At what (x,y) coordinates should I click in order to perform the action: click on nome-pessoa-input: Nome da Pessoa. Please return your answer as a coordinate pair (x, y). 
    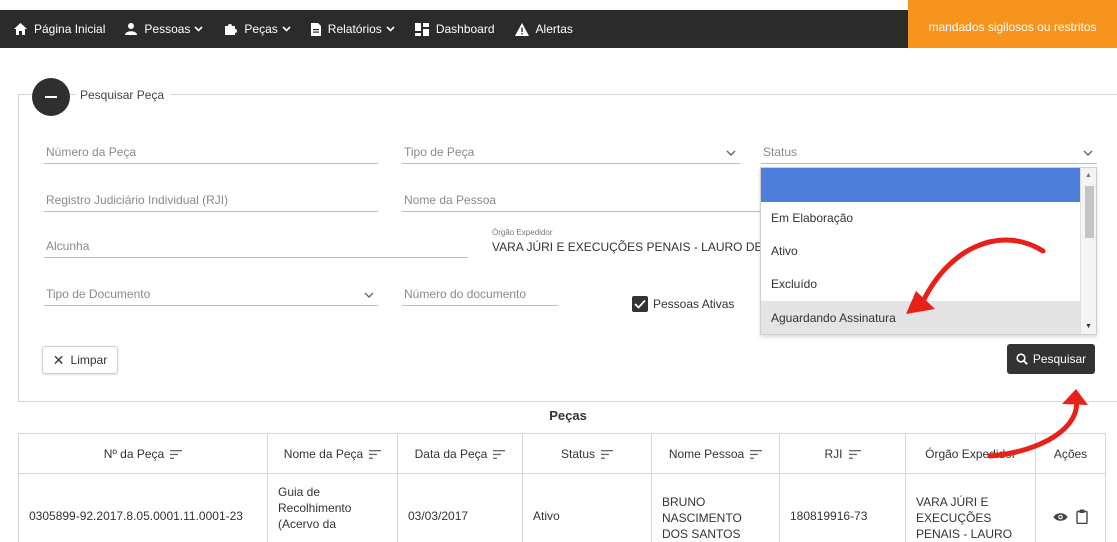
    Looking at the image, I should click on (581, 201).